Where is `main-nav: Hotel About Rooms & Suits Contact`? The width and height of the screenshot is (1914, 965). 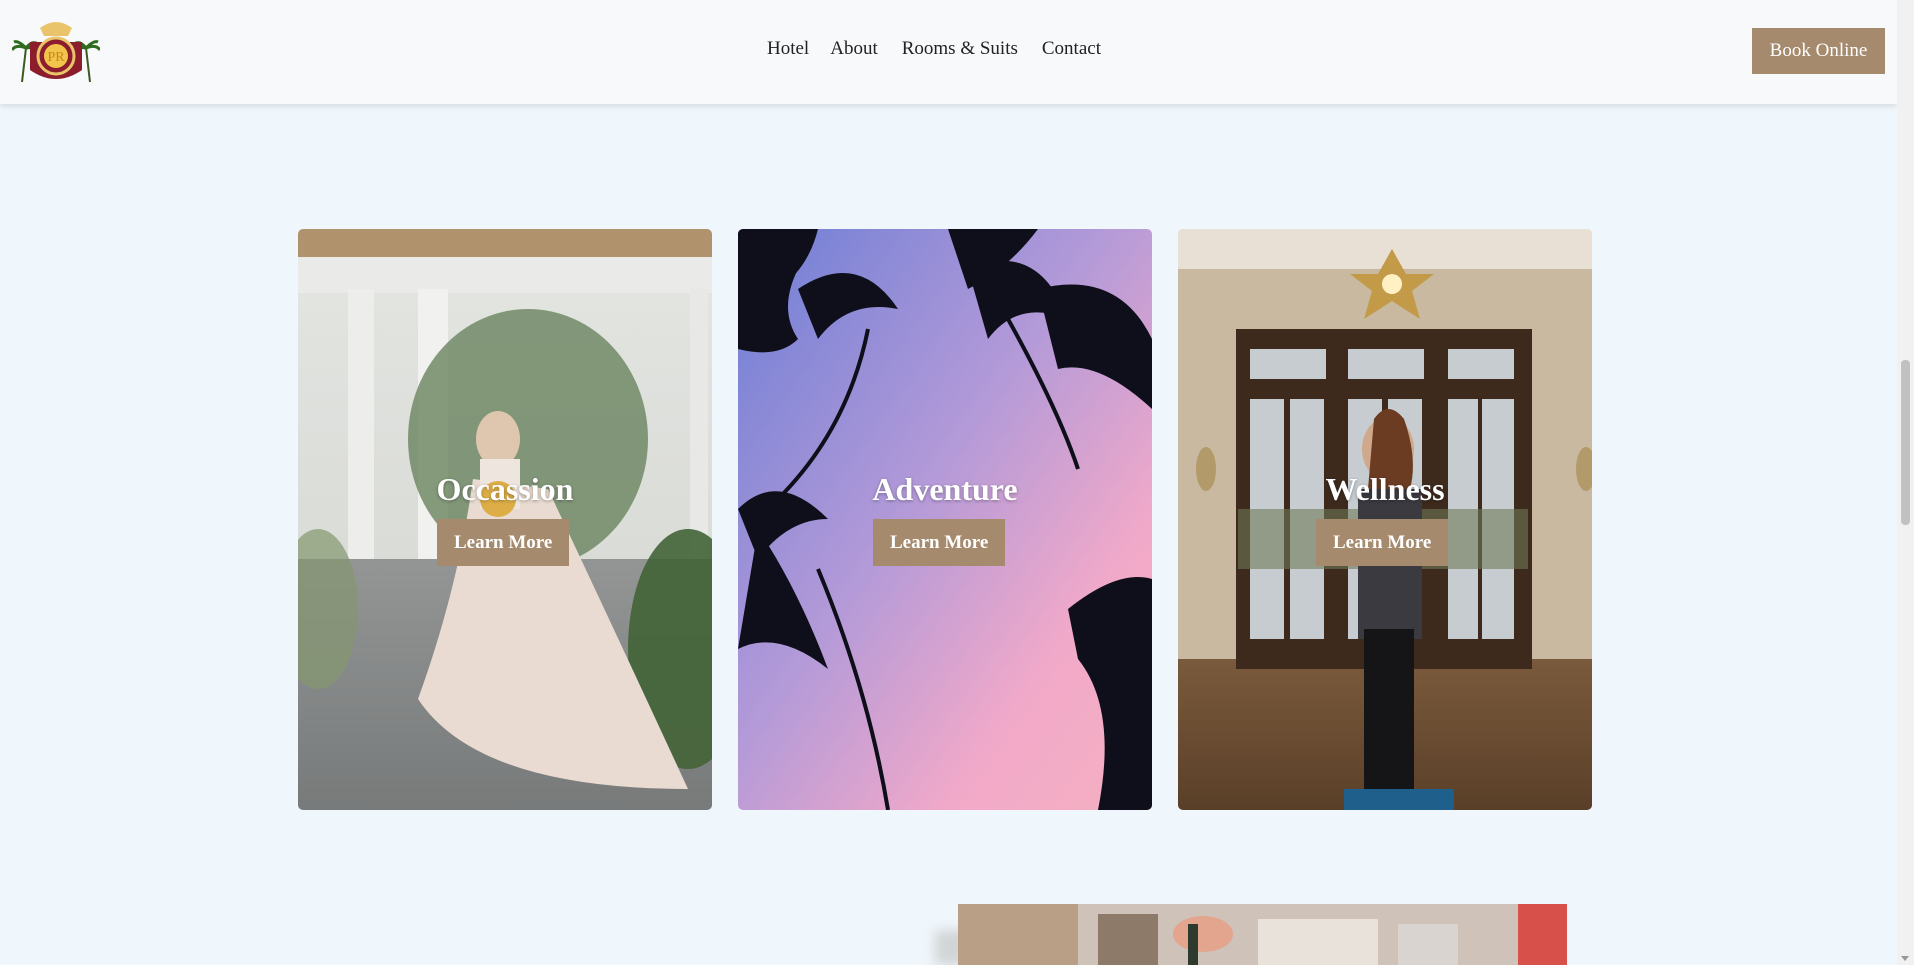 main-nav: Hotel About Rooms & Suits Contact is located at coordinates (944, 49).